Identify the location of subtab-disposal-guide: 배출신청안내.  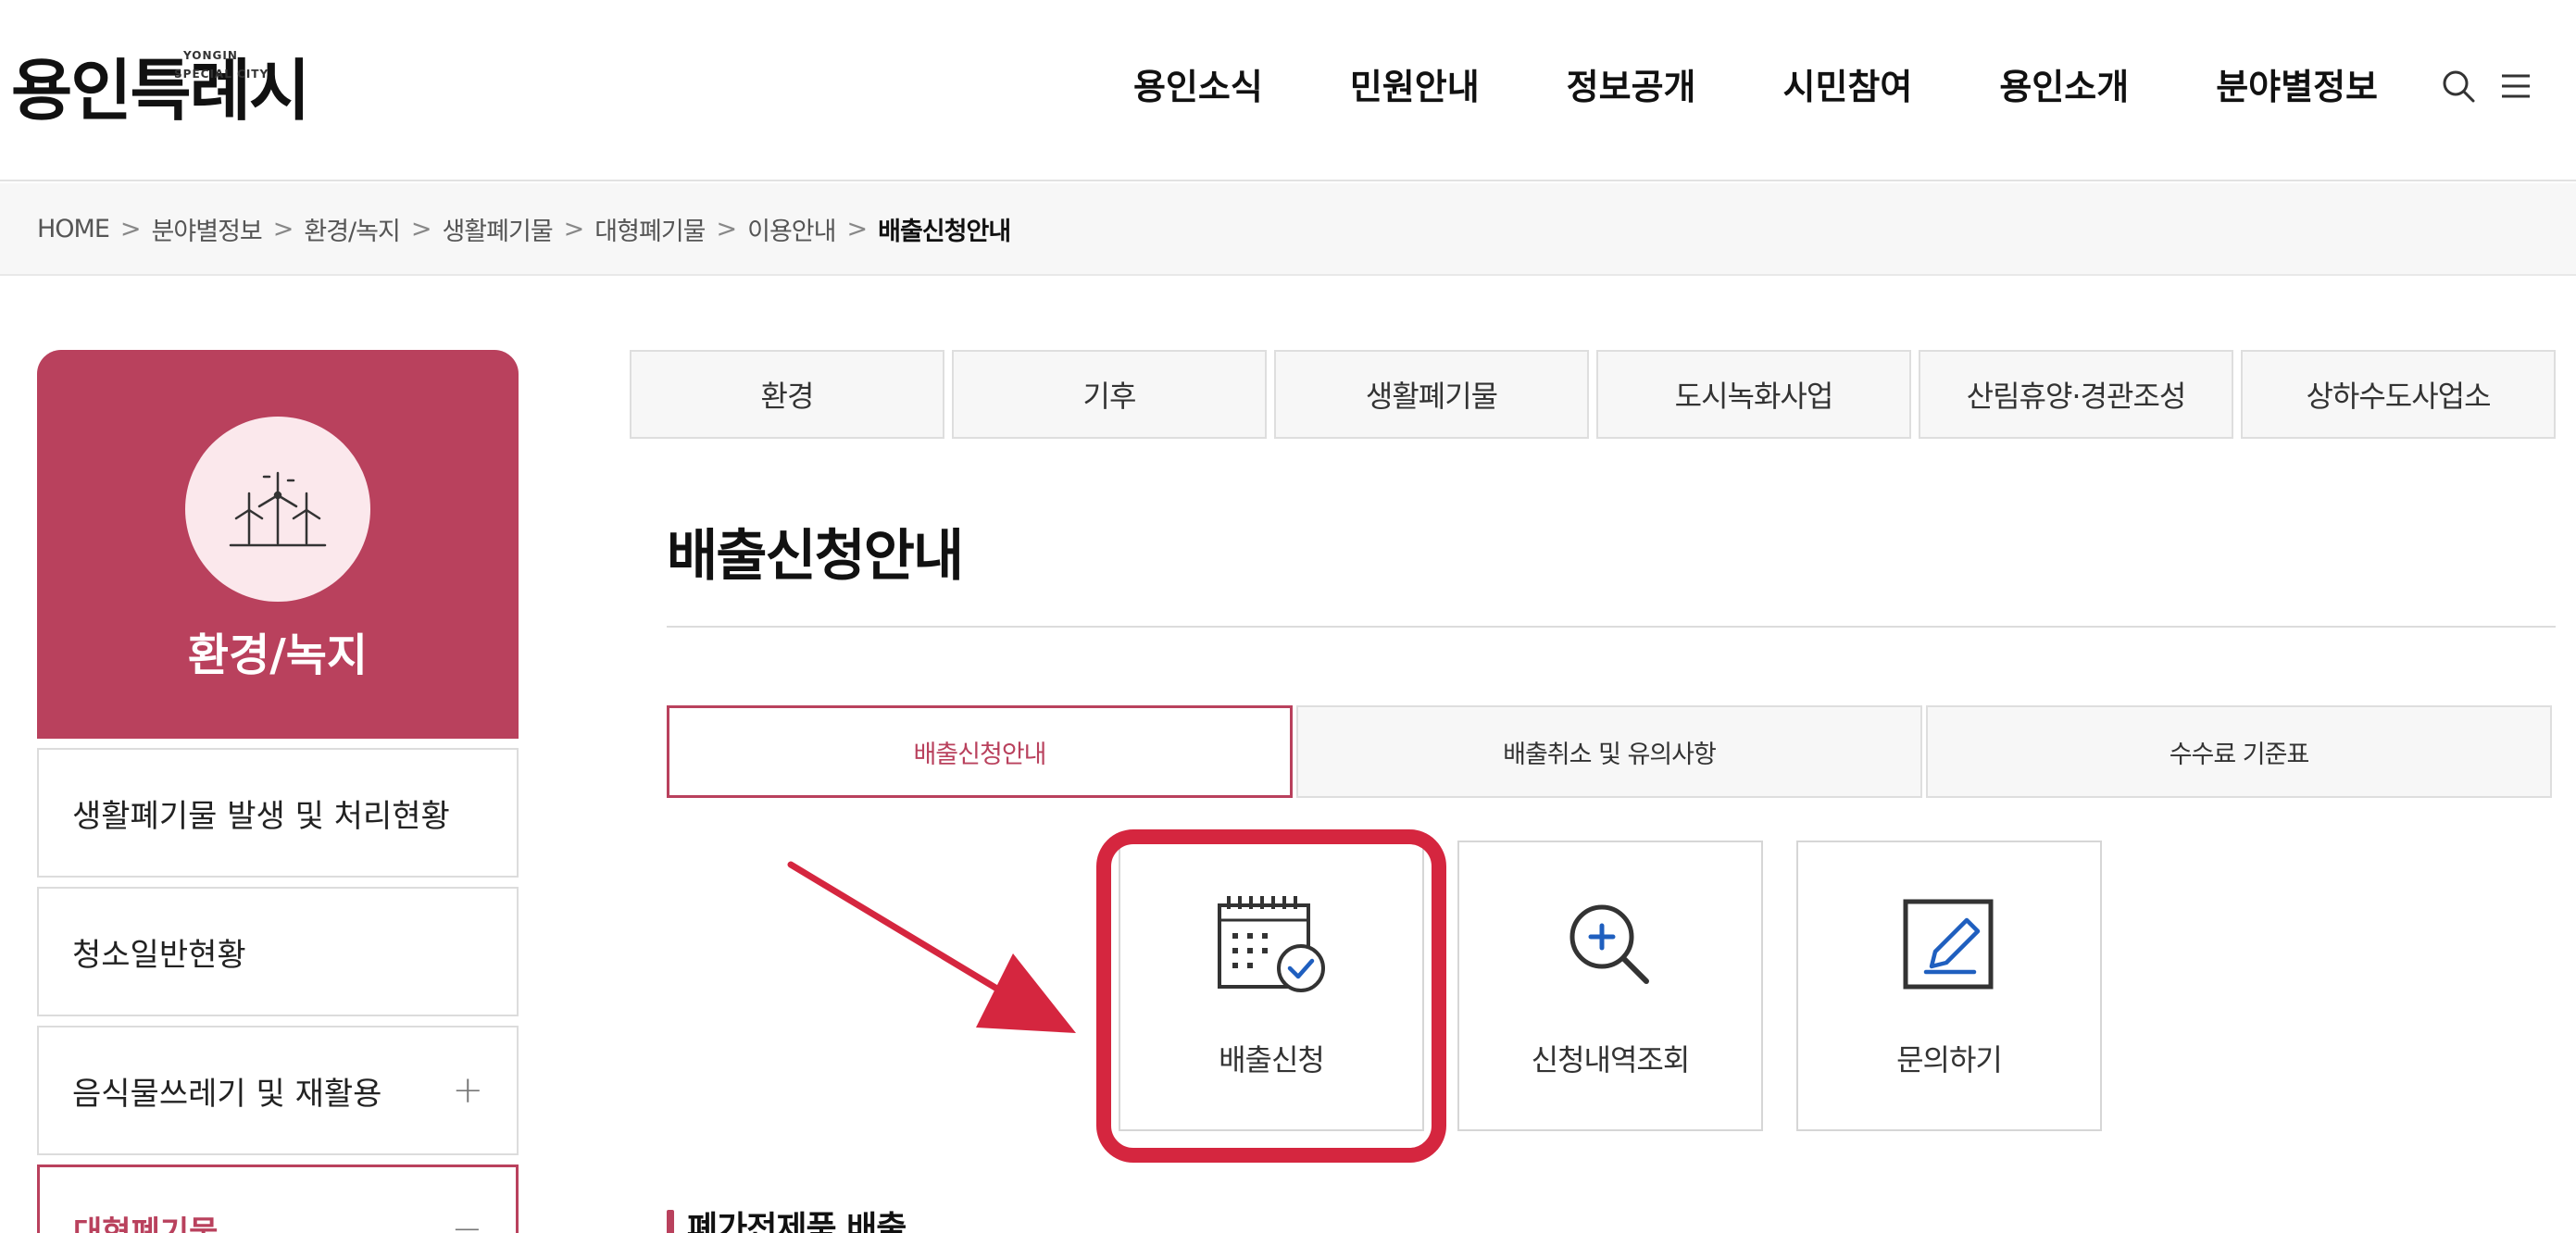
(980, 751).